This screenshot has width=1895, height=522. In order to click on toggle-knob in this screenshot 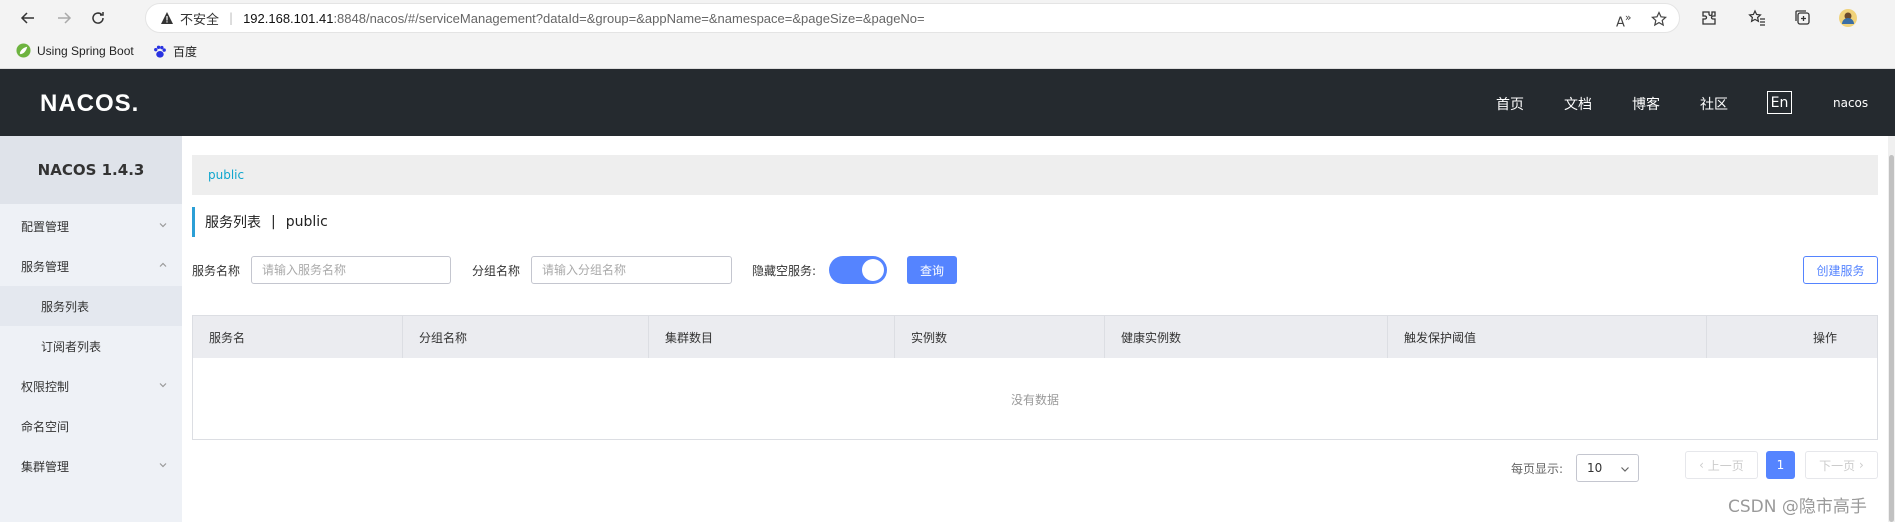, I will do `click(873, 270)`.